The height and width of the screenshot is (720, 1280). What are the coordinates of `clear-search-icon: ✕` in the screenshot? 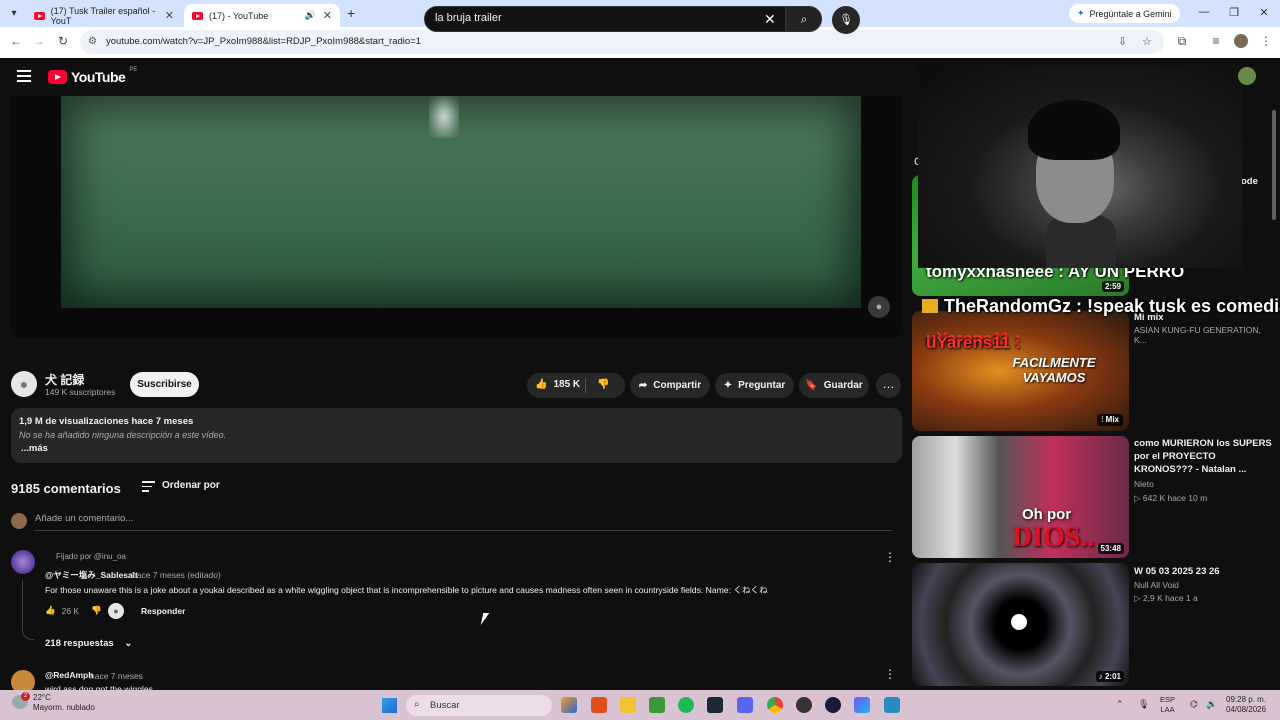 It's located at (770, 19).